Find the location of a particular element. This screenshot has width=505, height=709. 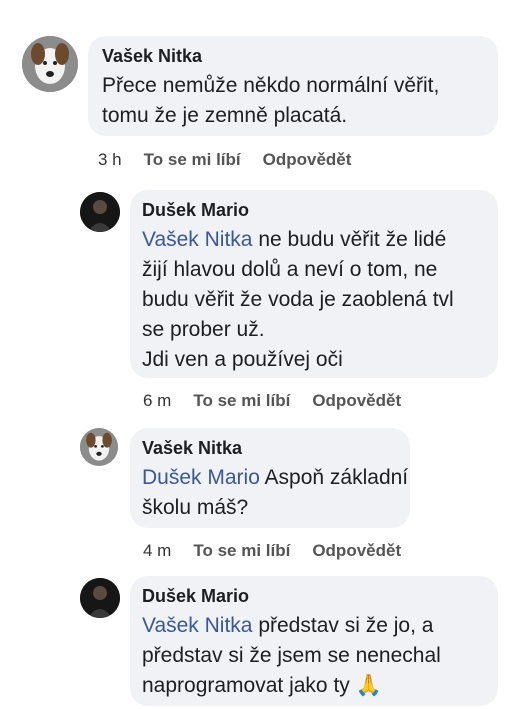

comment-line: se prober už. is located at coordinates (203, 329).